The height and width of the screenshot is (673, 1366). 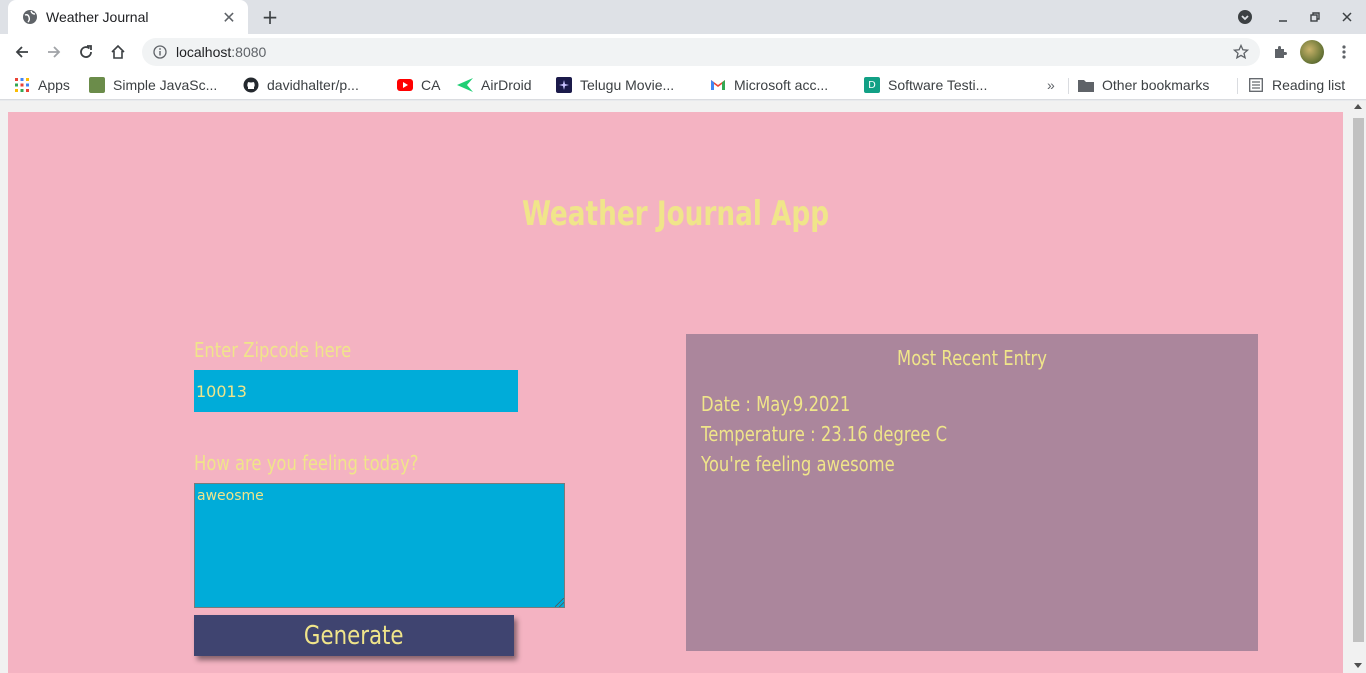 I want to click on scroll-down-arrow-icon, so click(x=1358, y=665).